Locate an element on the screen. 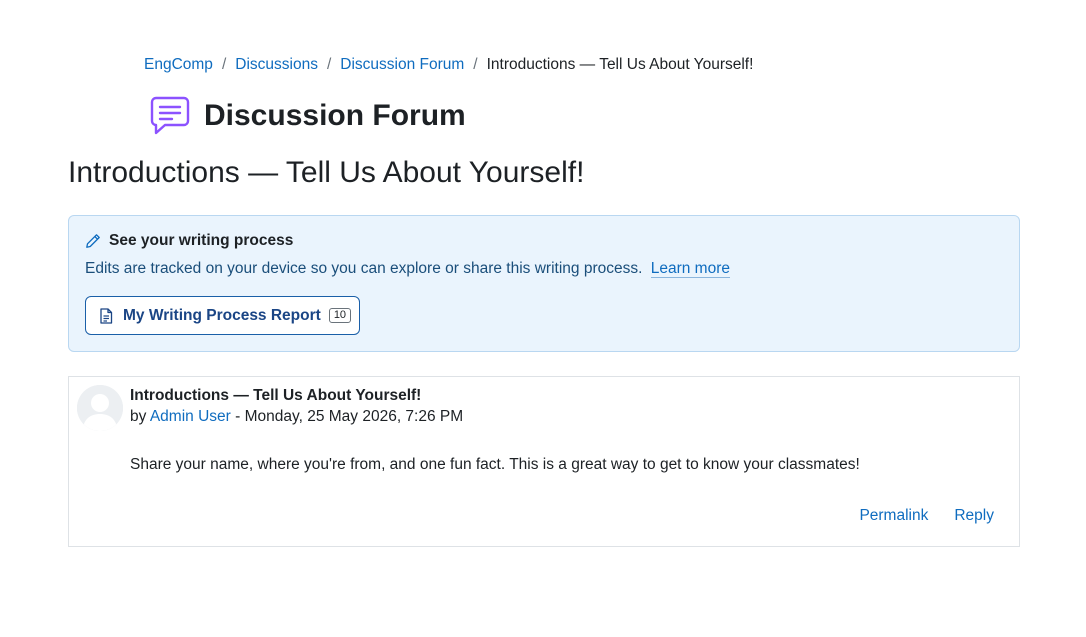 This screenshot has height=637, width=1086. writing-process-report-button: My Writing Process Report 10 is located at coordinates (222, 315).